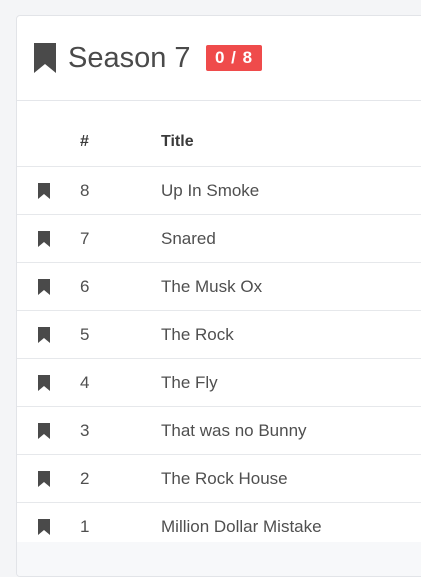 This screenshot has width=421, height=577. What do you see at coordinates (291, 430) in the screenshot?
I see `episode-title: That was no Bunny` at bounding box center [291, 430].